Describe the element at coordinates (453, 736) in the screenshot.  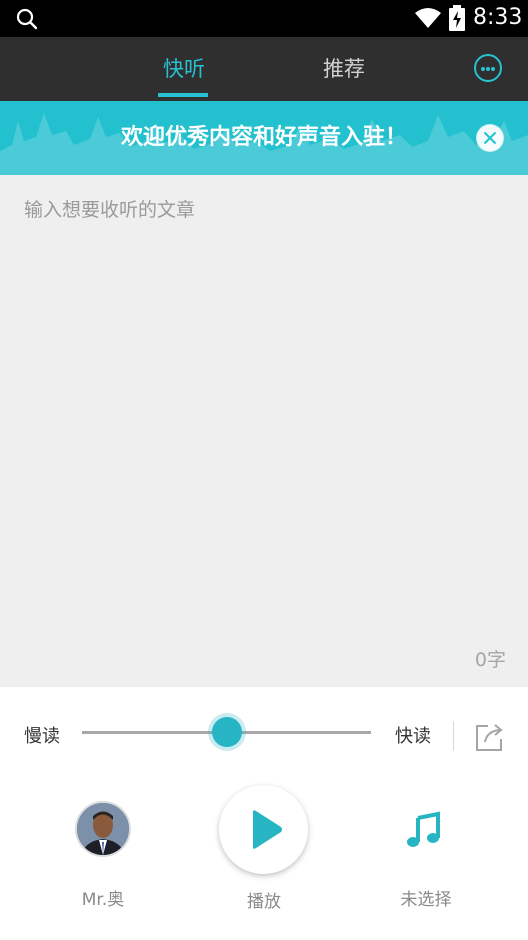
I see `divider` at that location.